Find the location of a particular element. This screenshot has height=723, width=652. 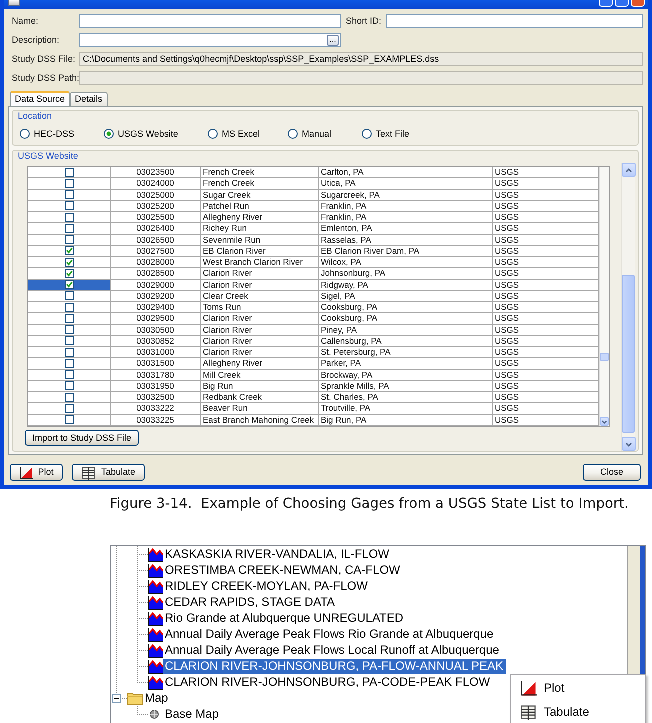

radio-option: MS Excel is located at coordinates (234, 134).